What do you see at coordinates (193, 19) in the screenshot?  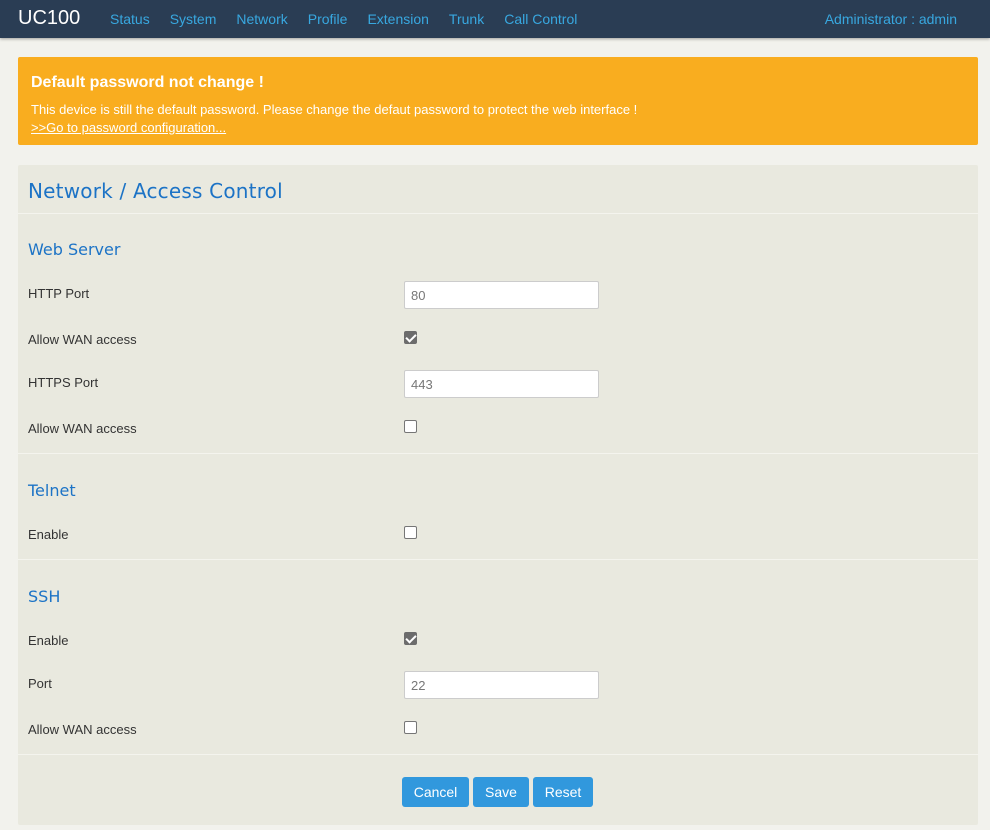 I see `nav-system: System` at bounding box center [193, 19].